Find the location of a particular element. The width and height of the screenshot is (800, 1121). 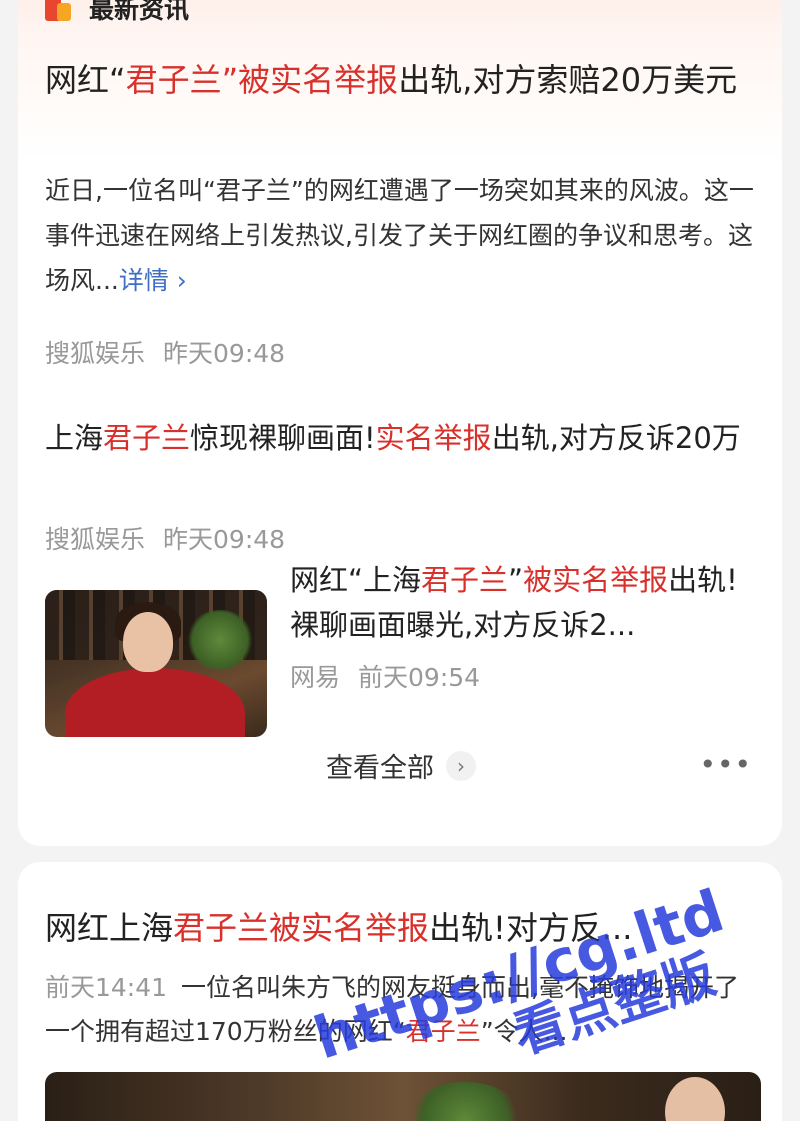

title-part: 出轨,对方反诉20万 is located at coordinates (616, 438).